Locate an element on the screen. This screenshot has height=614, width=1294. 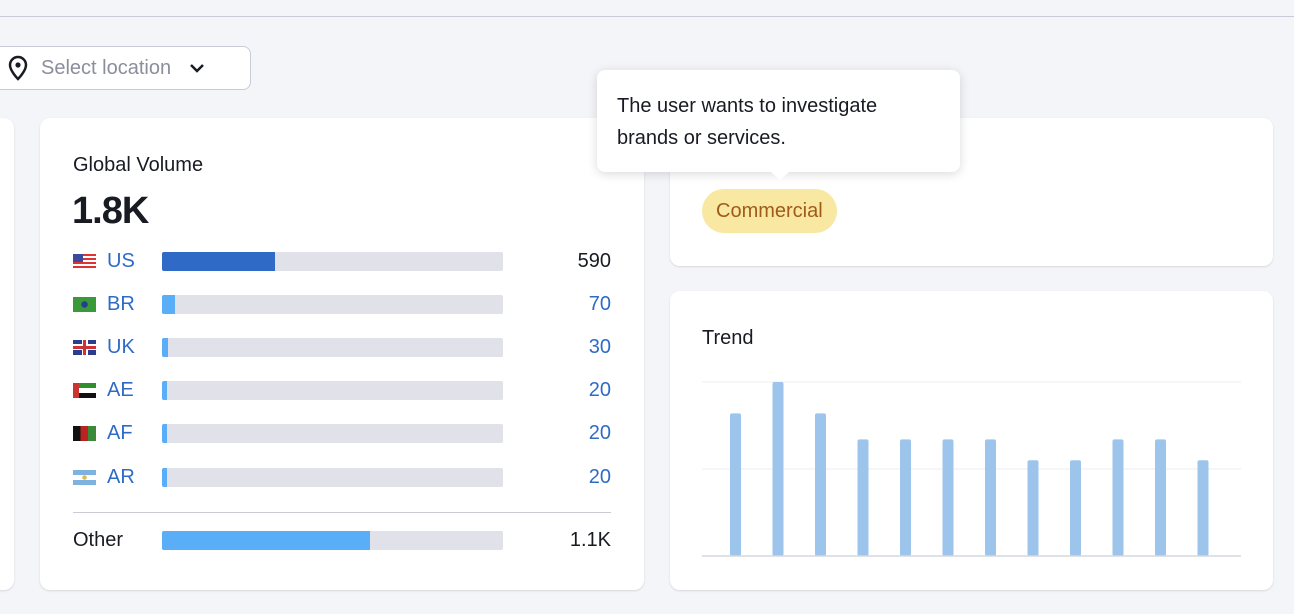
location-select: Select location is located at coordinates (125, 68).